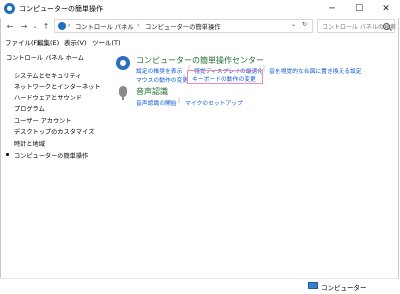  I want to click on highlight-box-keyboard-link, so click(225, 77).